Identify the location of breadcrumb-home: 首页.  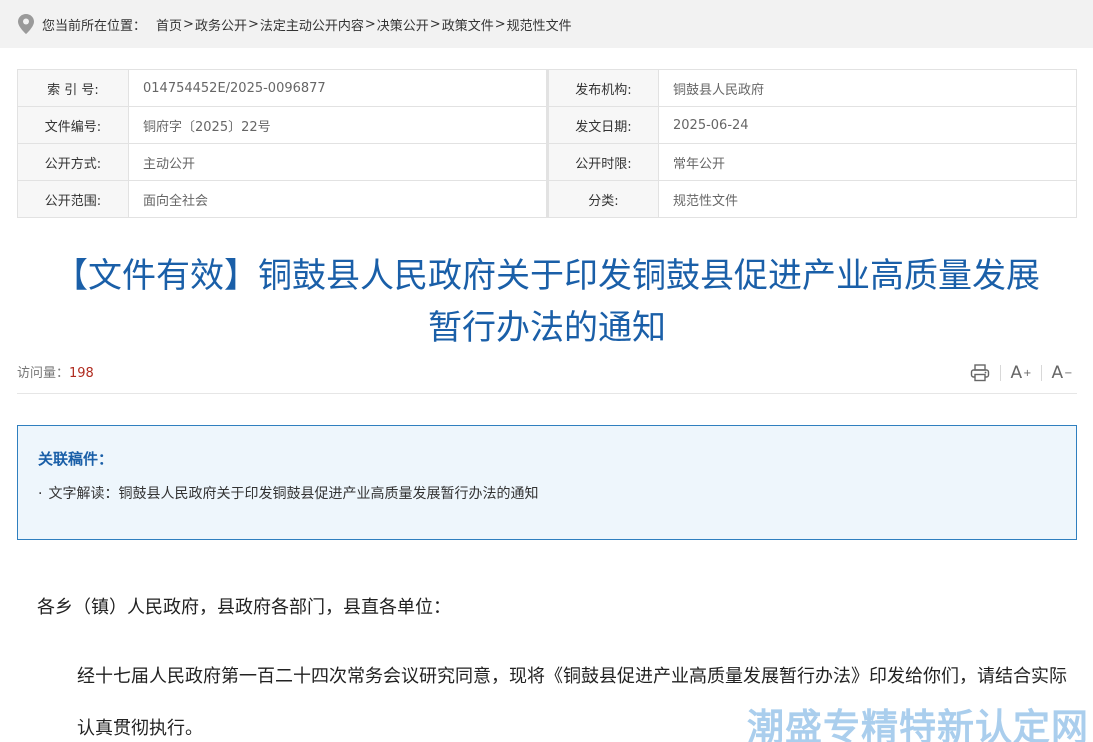
(169, 24).